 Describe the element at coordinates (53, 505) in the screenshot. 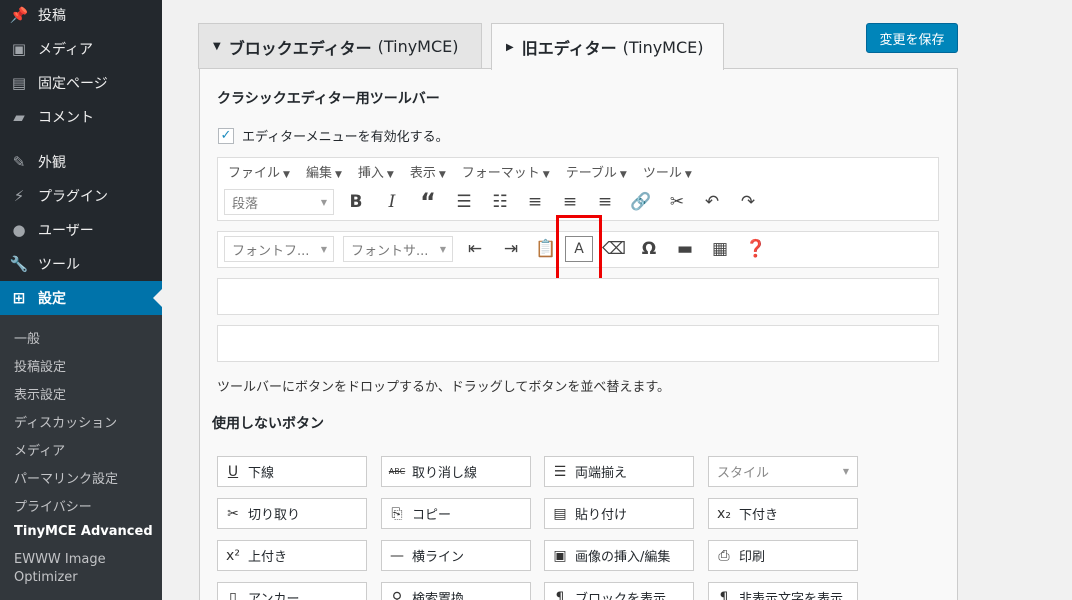

I see `submenu-privacy: プライバシー` at that location.